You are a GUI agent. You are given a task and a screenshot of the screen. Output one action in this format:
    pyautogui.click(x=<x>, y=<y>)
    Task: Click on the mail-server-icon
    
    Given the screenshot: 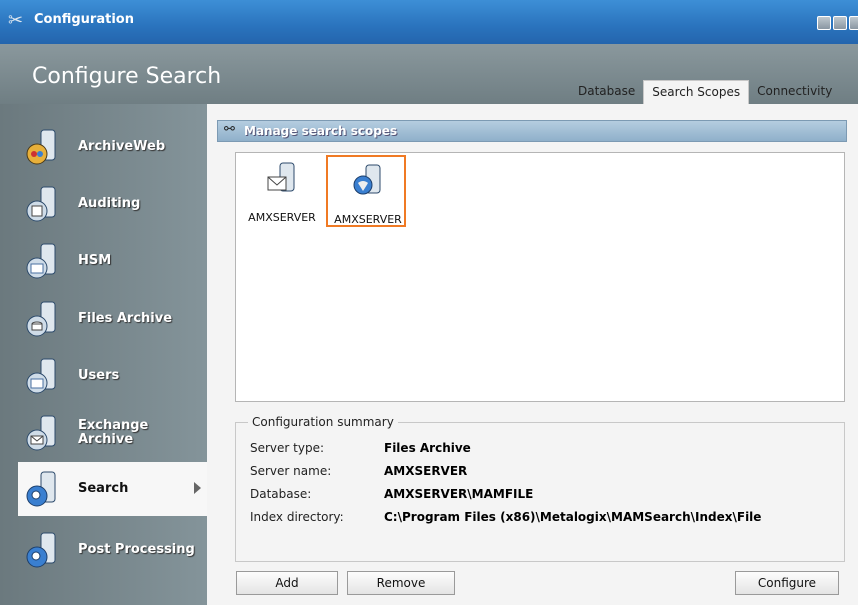 What is the action you would take?
    pyautogui.click(x=281, y=177)
    